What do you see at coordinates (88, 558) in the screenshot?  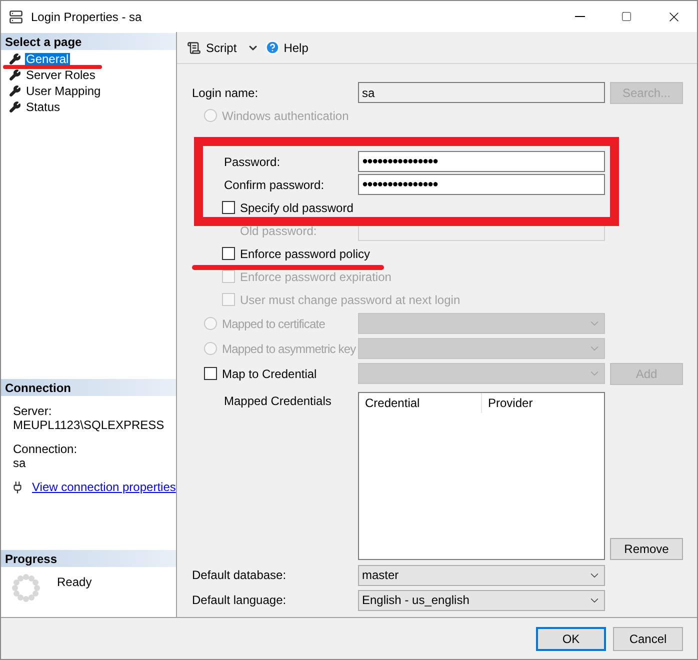 I see `section-header: Progress` at bounding box center [88, 558].